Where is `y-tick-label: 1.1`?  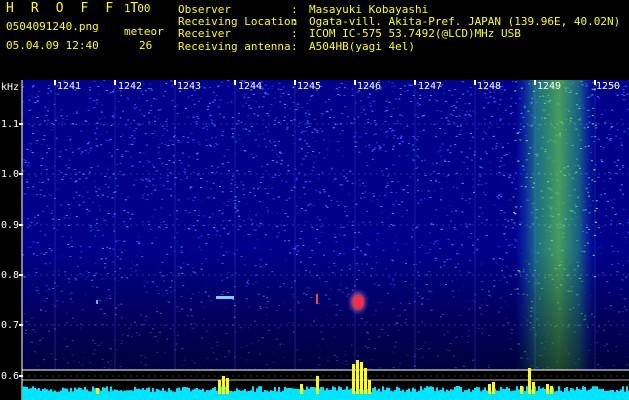 y-tick-label: 1.1 is located at coordinates (10, 124).